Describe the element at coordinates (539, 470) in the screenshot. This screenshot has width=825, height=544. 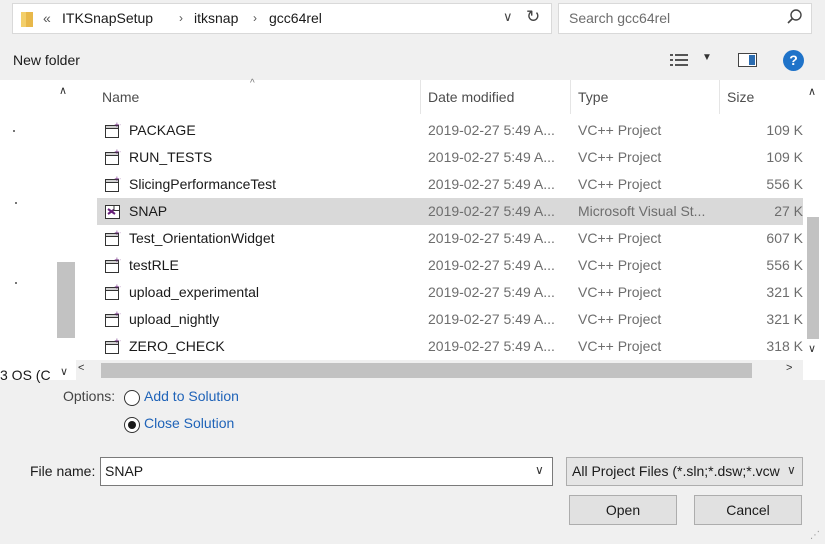
I see `file-name-dropdown-icon: ∨` at that location.